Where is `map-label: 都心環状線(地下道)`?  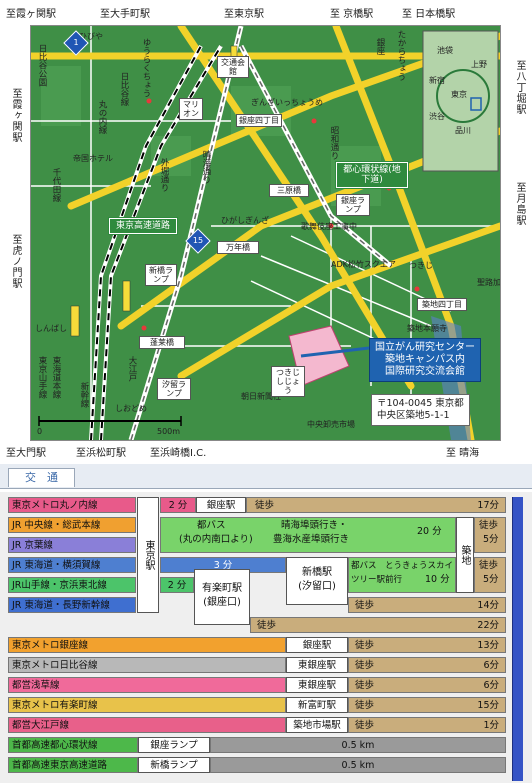
map-label: 都心環状線(地下道) is located at coordinates (372, 175).